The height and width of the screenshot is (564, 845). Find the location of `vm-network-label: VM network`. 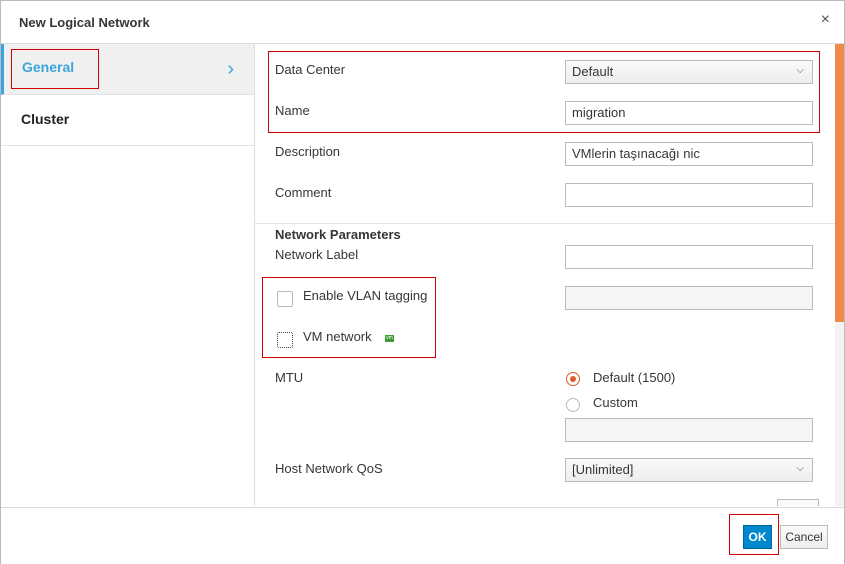

vm-network-label: VM network is located at coordinates (337, 336).